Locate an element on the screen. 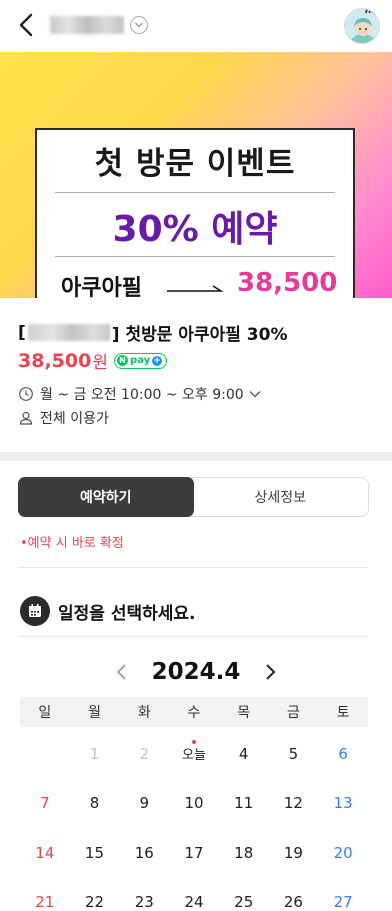 This screenshot has width=392, height=911. prev-month-button is located at coordinates (122, 672).